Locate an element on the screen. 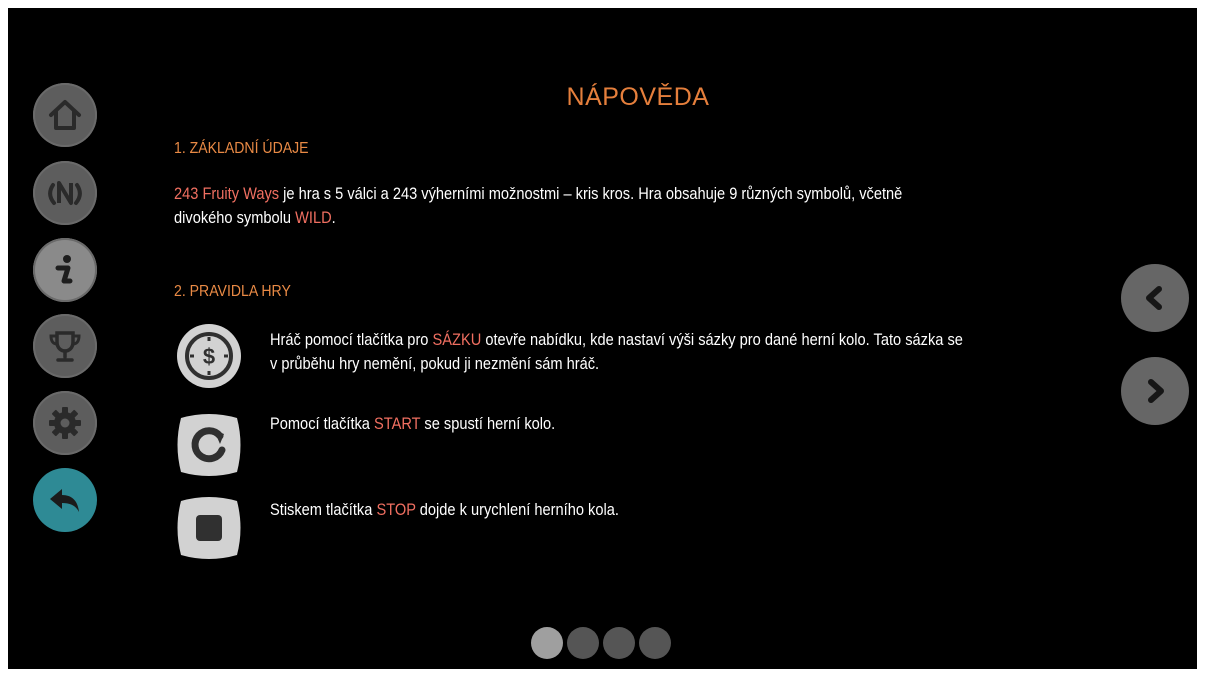 The height and width of the screenshot is (676, 1205). trophy-button is located at coordinates (65, 346).